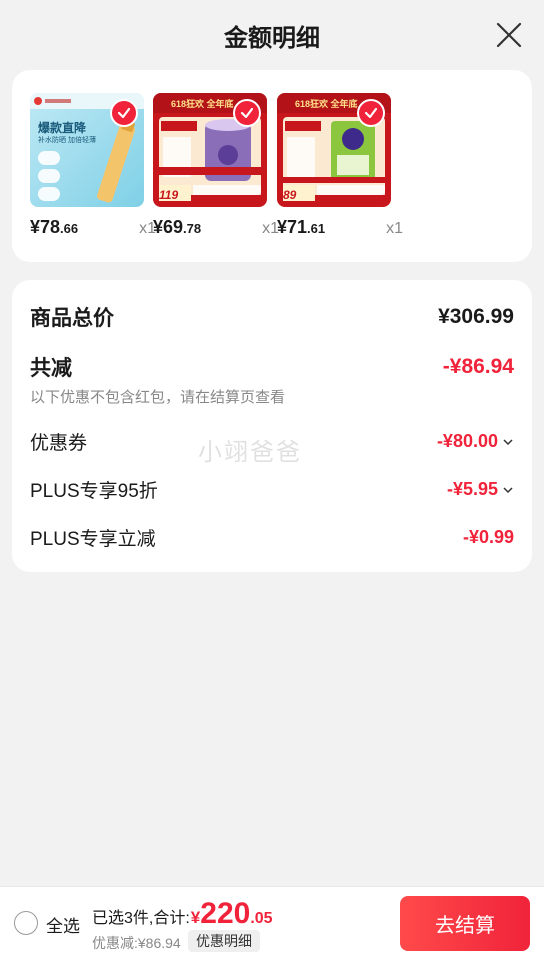 This screenshot has height=959, width=544. Describe the element at coordinates (192, 228) in the screenshot. I see `product-price-dec: .78` at that location.